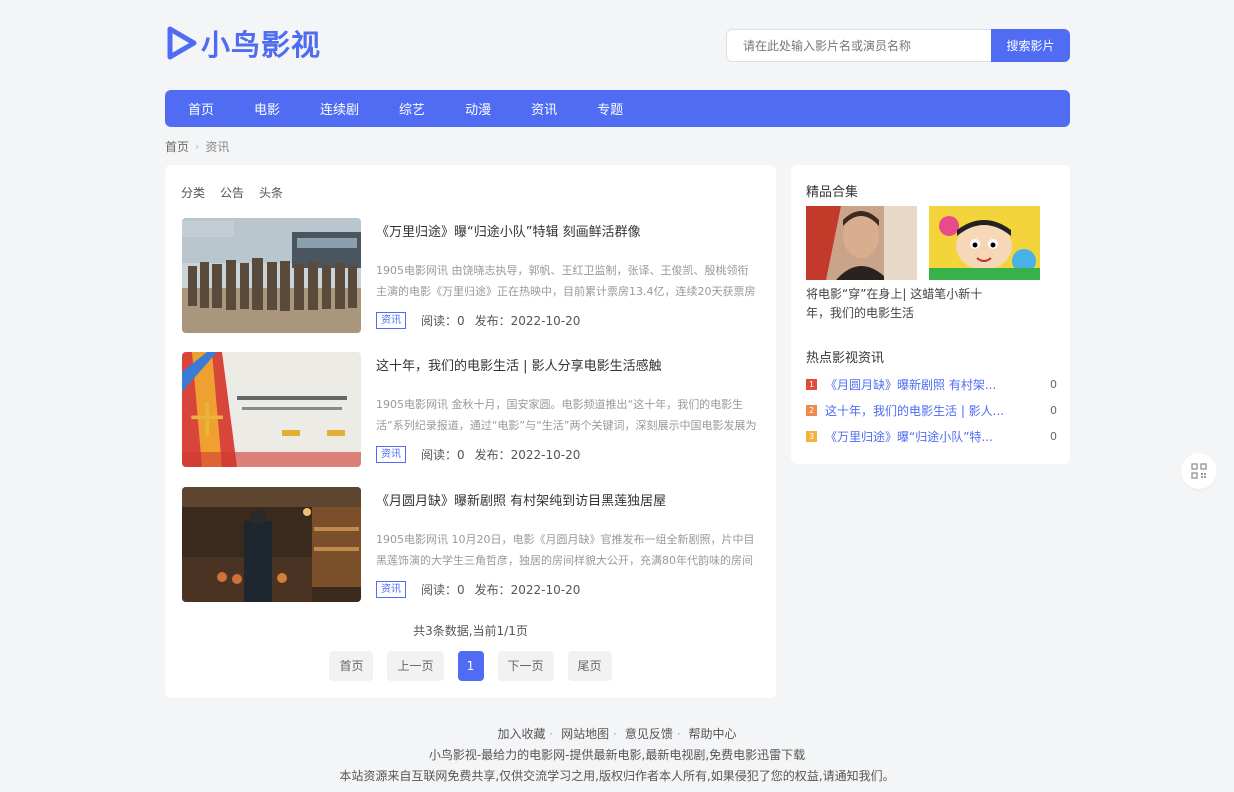 The image size is (1234, 792). What do you see at coordinates (351, 666) in the screenshot?
I see `first-page-button: 首页` at bounding box center [351, 666].